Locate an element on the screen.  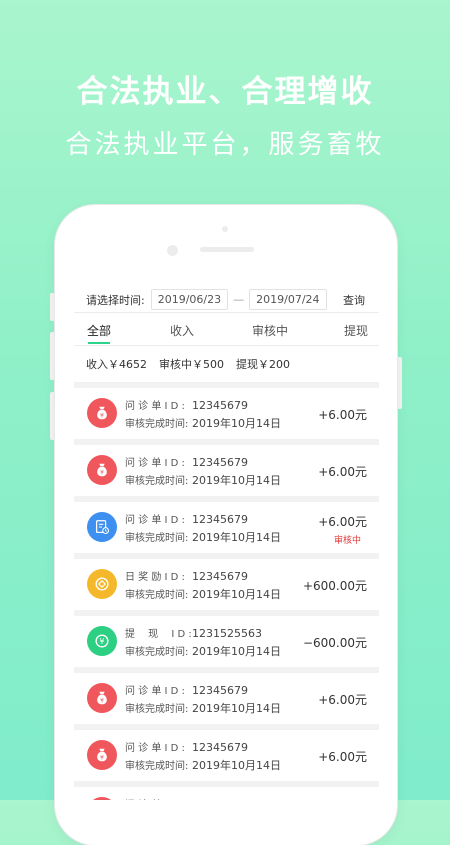
yen-coin-icon: ¥ is located at coordinates (102, 641).